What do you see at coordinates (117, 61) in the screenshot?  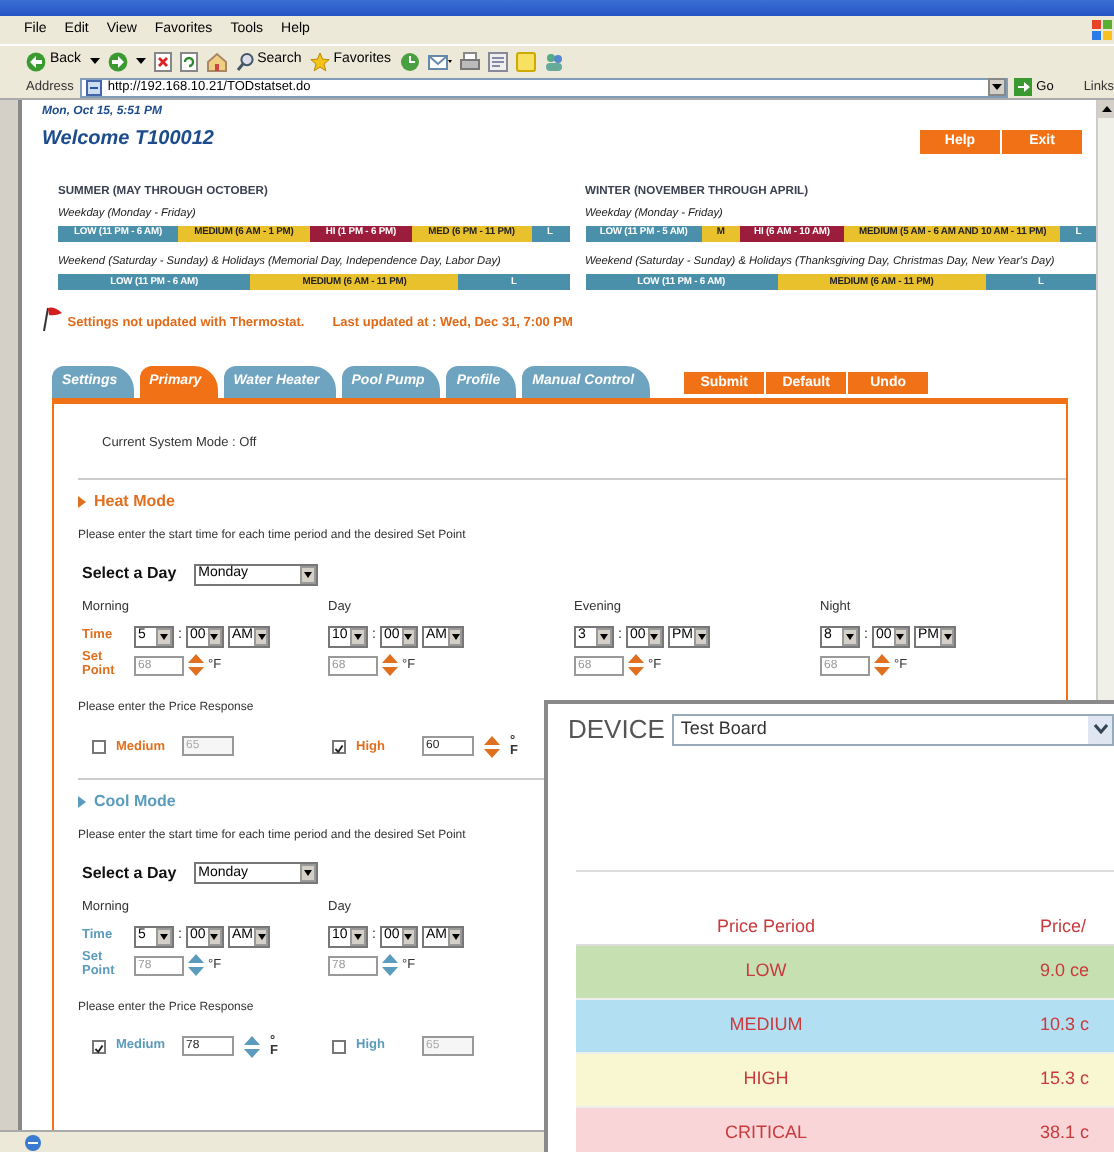 I see `forward-arrow-icon` at bounding box center [117, 61].